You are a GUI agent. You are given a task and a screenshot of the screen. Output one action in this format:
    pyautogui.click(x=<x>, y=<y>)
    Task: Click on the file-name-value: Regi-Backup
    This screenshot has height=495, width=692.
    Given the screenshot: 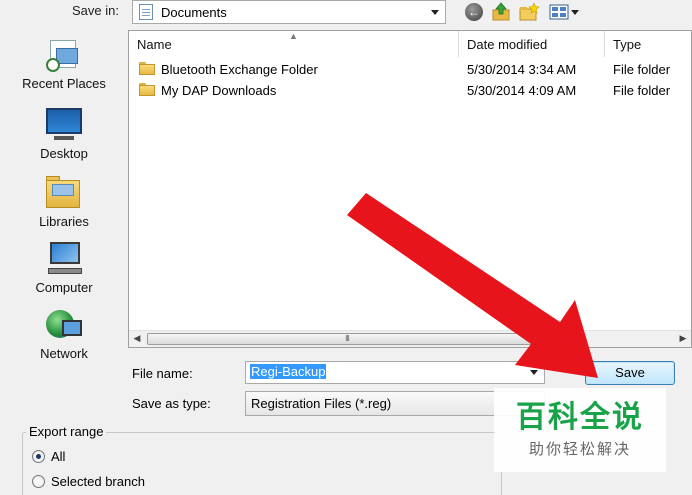 What is the action you would take?
    pyautogui.click(x=288, y=371)
    